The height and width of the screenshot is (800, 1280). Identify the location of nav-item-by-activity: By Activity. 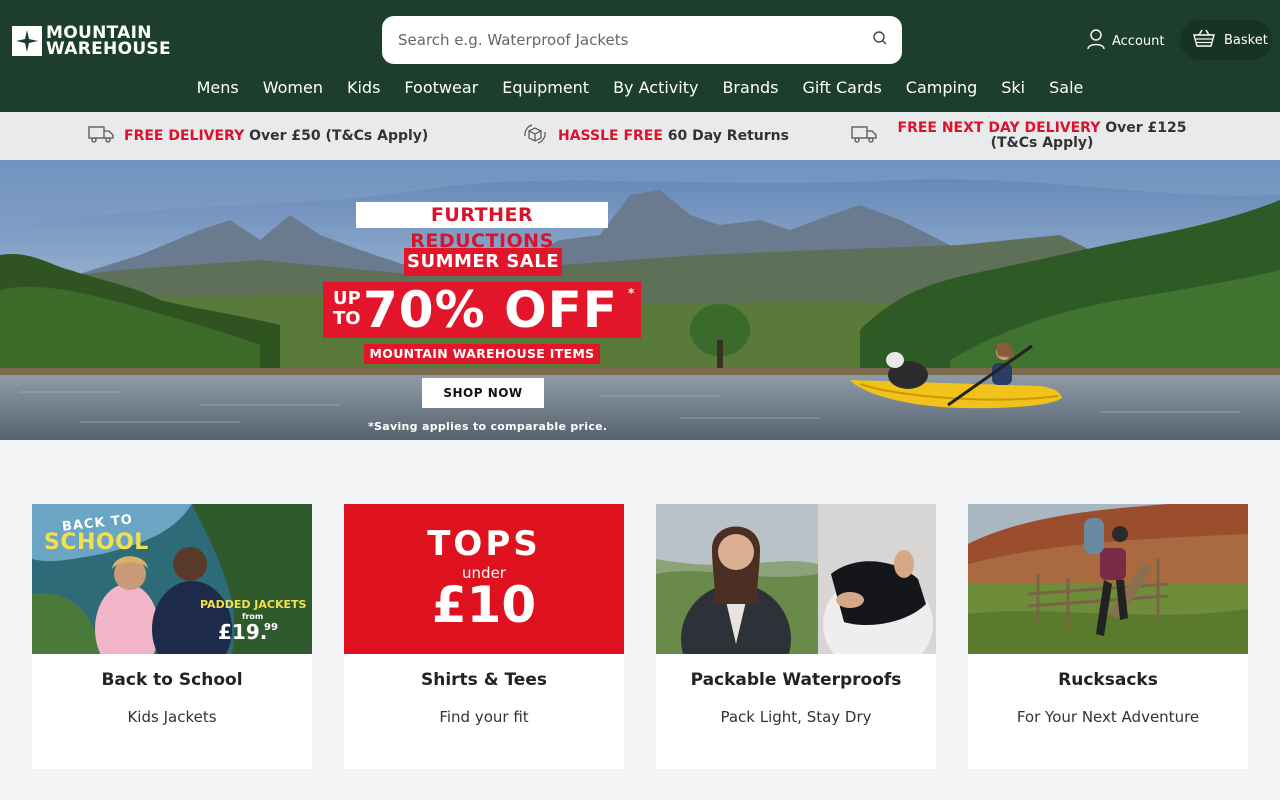
(655, 88).